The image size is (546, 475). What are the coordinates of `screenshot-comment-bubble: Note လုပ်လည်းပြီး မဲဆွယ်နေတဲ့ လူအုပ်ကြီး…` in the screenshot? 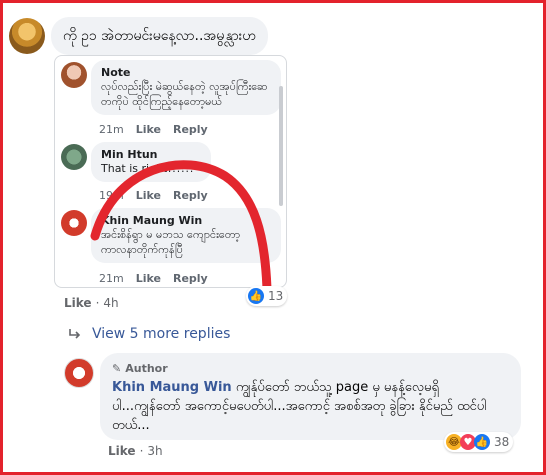 It's located at (186, 87).